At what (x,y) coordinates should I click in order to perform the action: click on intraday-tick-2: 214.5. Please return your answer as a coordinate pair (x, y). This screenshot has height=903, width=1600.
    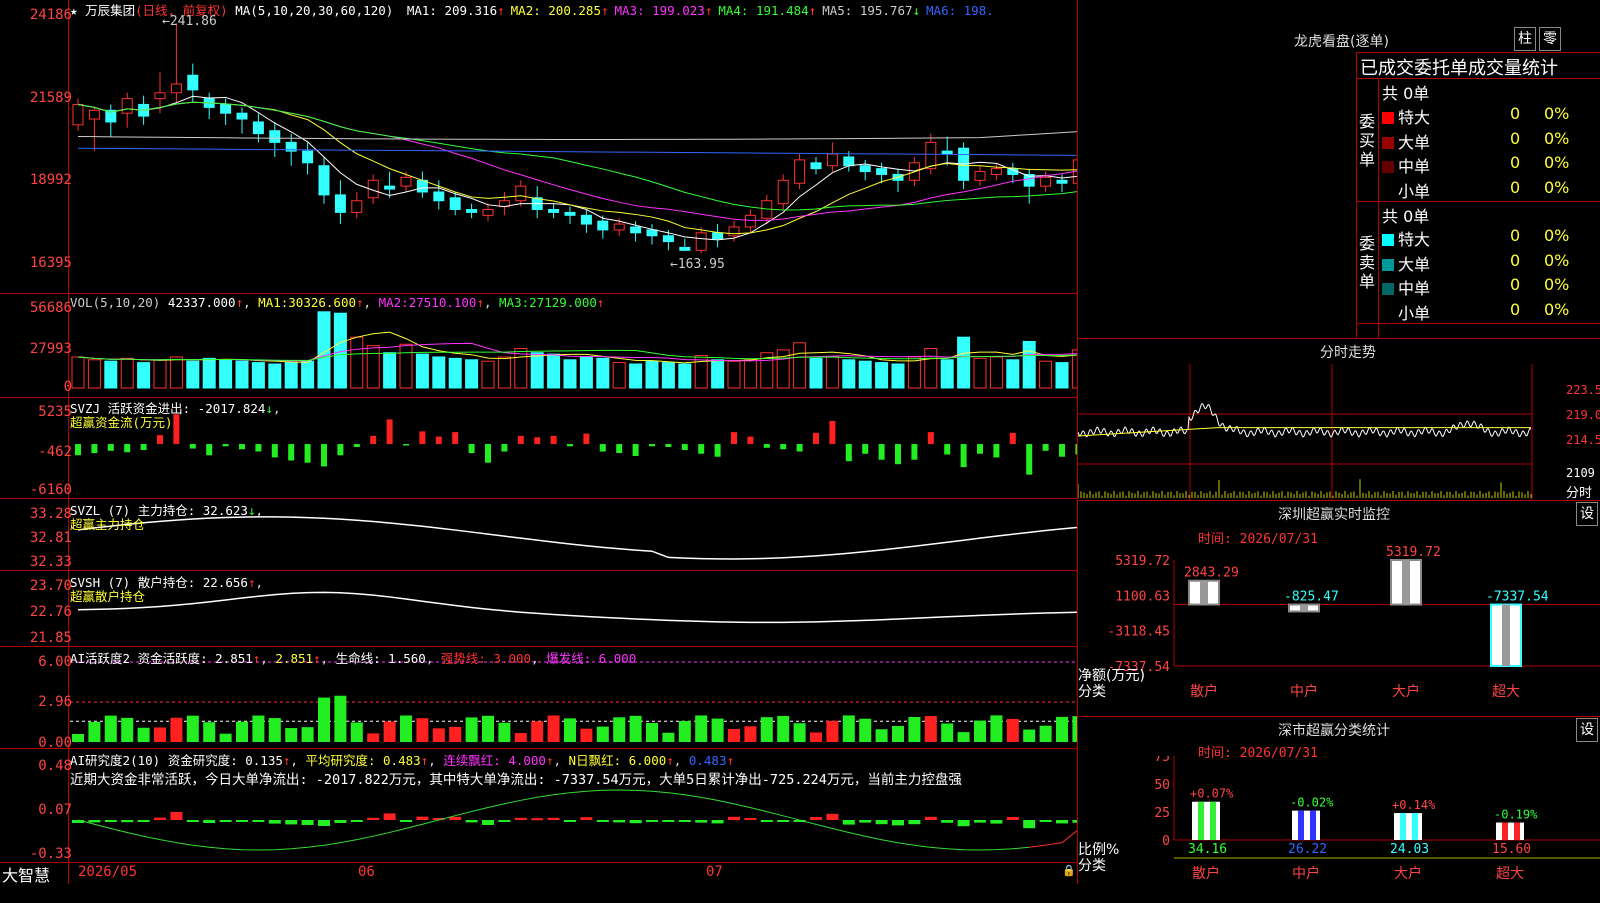
    Looking at the image, I should click on (1583, 440).